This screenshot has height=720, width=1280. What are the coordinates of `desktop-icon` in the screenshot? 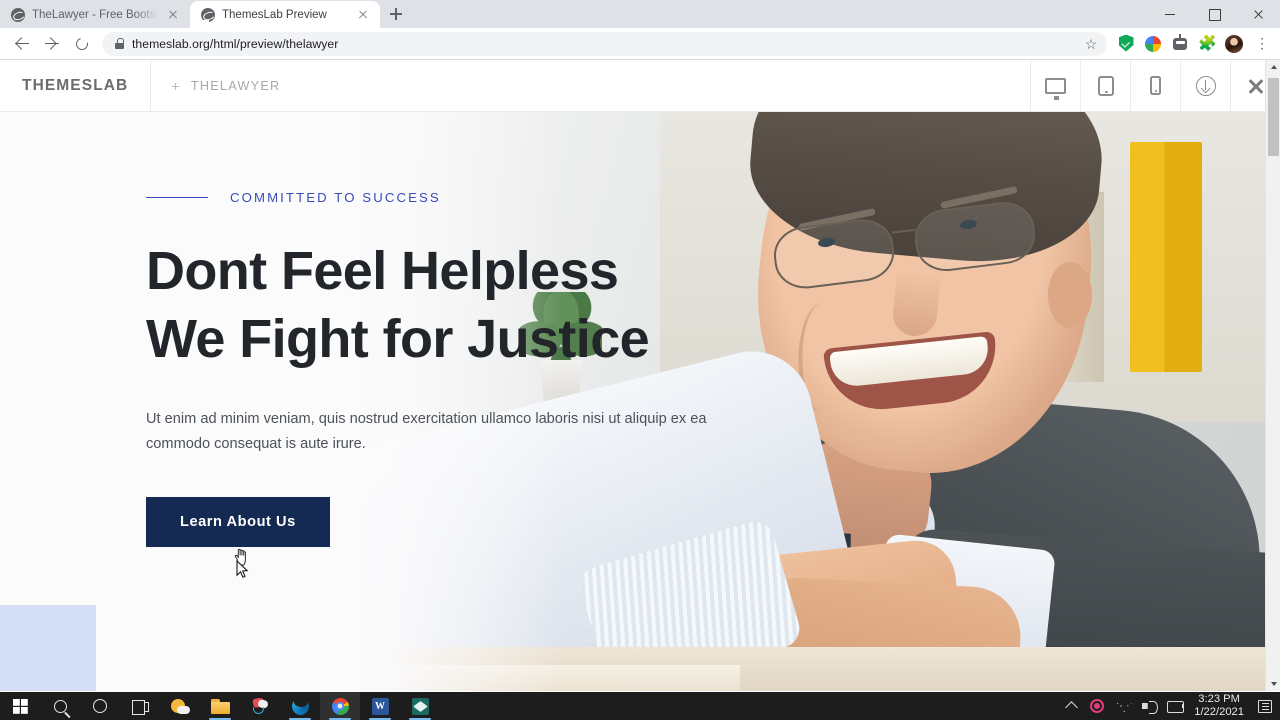 It's located at (1055, 88).